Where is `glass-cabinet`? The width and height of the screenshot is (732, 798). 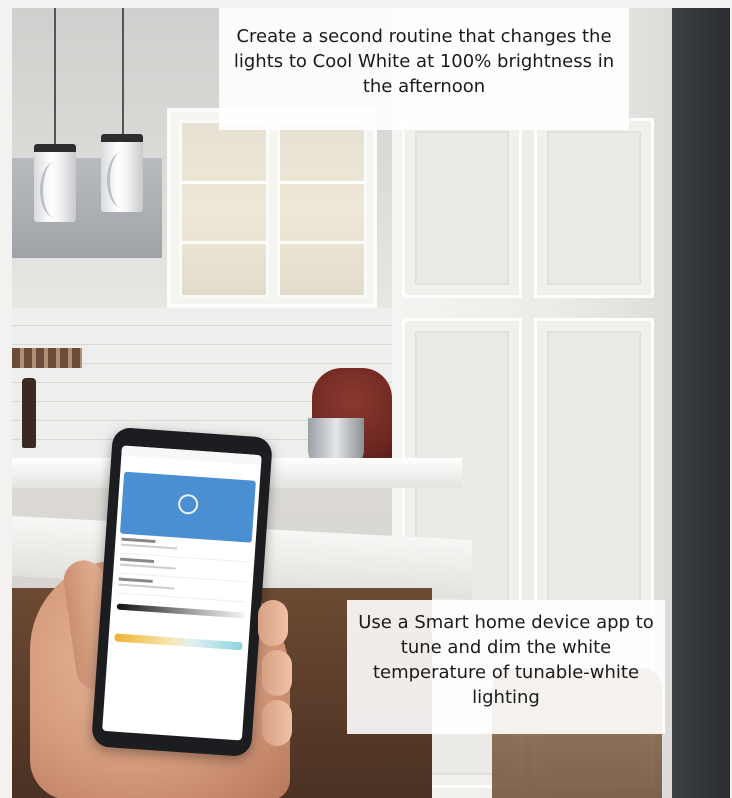 glass-cabinet is located at coordinates (272, 208).